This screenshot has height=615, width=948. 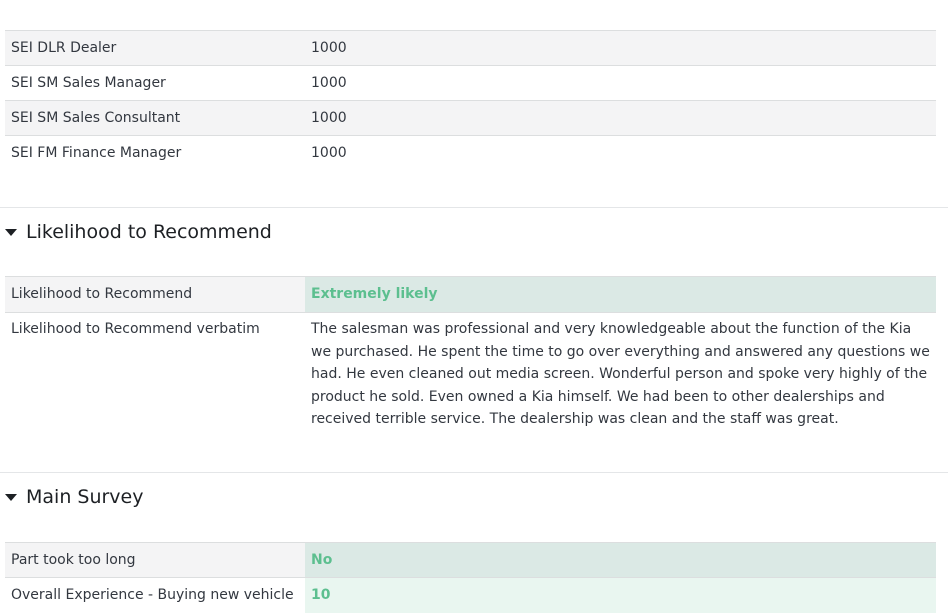 What do you see at coordinates (620, 595) in the screenshot?
I see `row-value: 10` at bounding box center [620, 595].